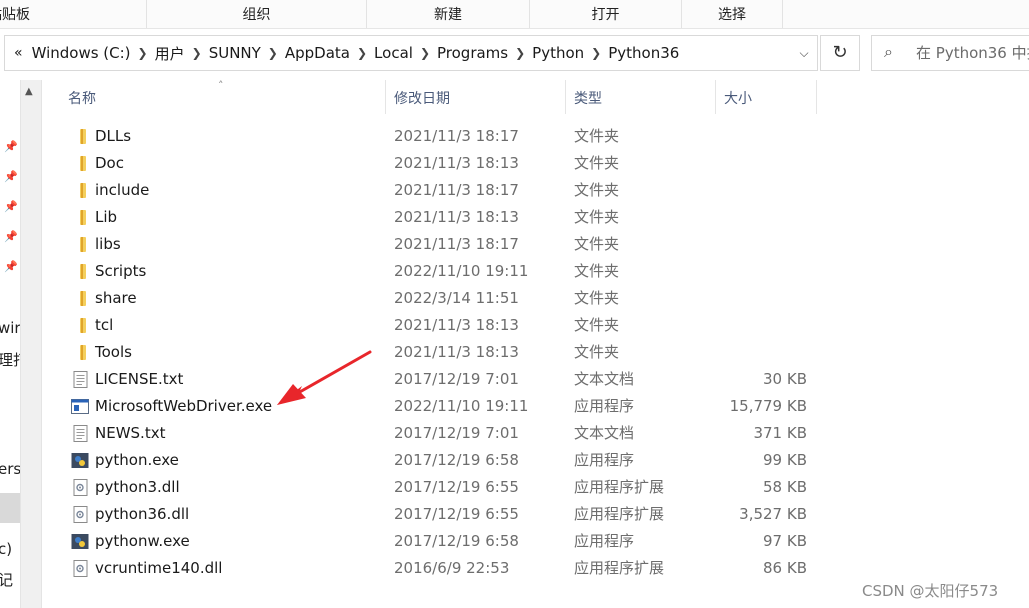  I want to click on watermark-text: CSDN @太阳仔573, so click(930, 591).